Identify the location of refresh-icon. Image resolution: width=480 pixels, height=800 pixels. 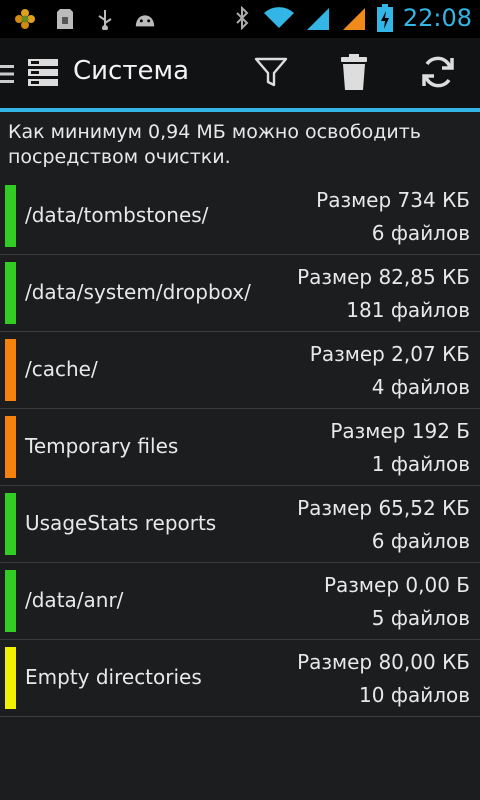
(438, 74).